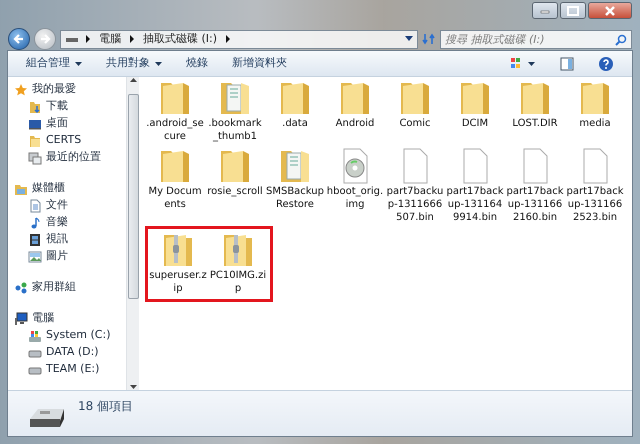 The image size is (640, 444). Describe the element at coordinates (48, 205) in the screenshot. I see `sidebar-item: 文件` at that location.